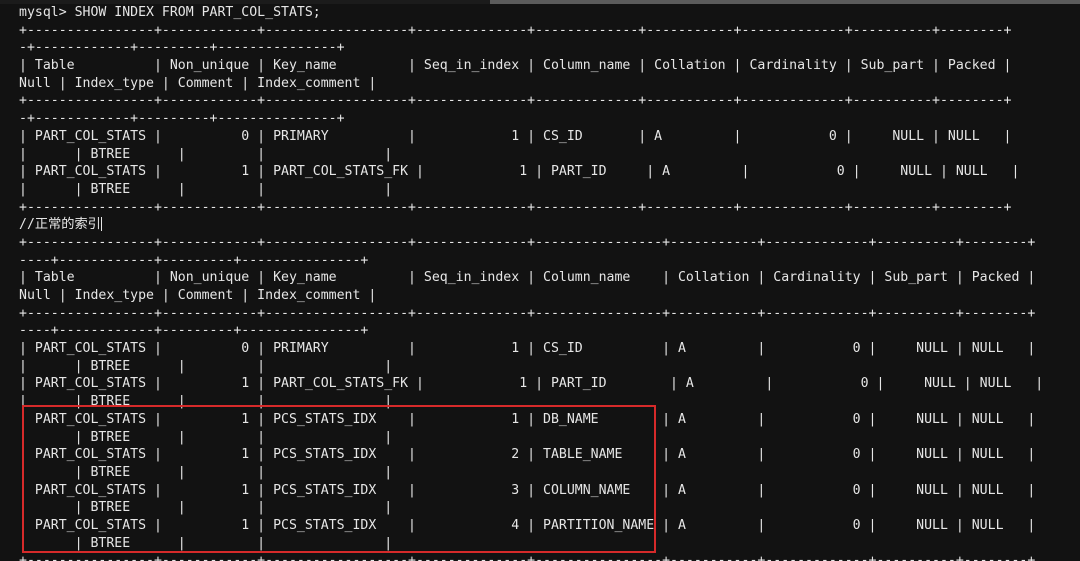  Describe the element at coordinates (101, 224) in the screenshot. I see `text-cursor-icon` at that location.